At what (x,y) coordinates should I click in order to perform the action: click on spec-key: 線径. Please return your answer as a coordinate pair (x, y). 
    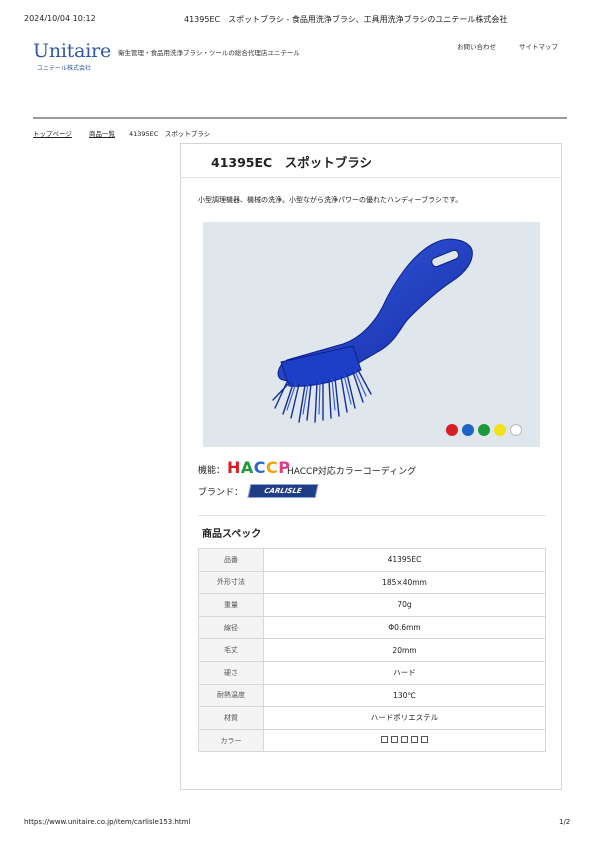
    Looking at the image, I should click on (231, 627).